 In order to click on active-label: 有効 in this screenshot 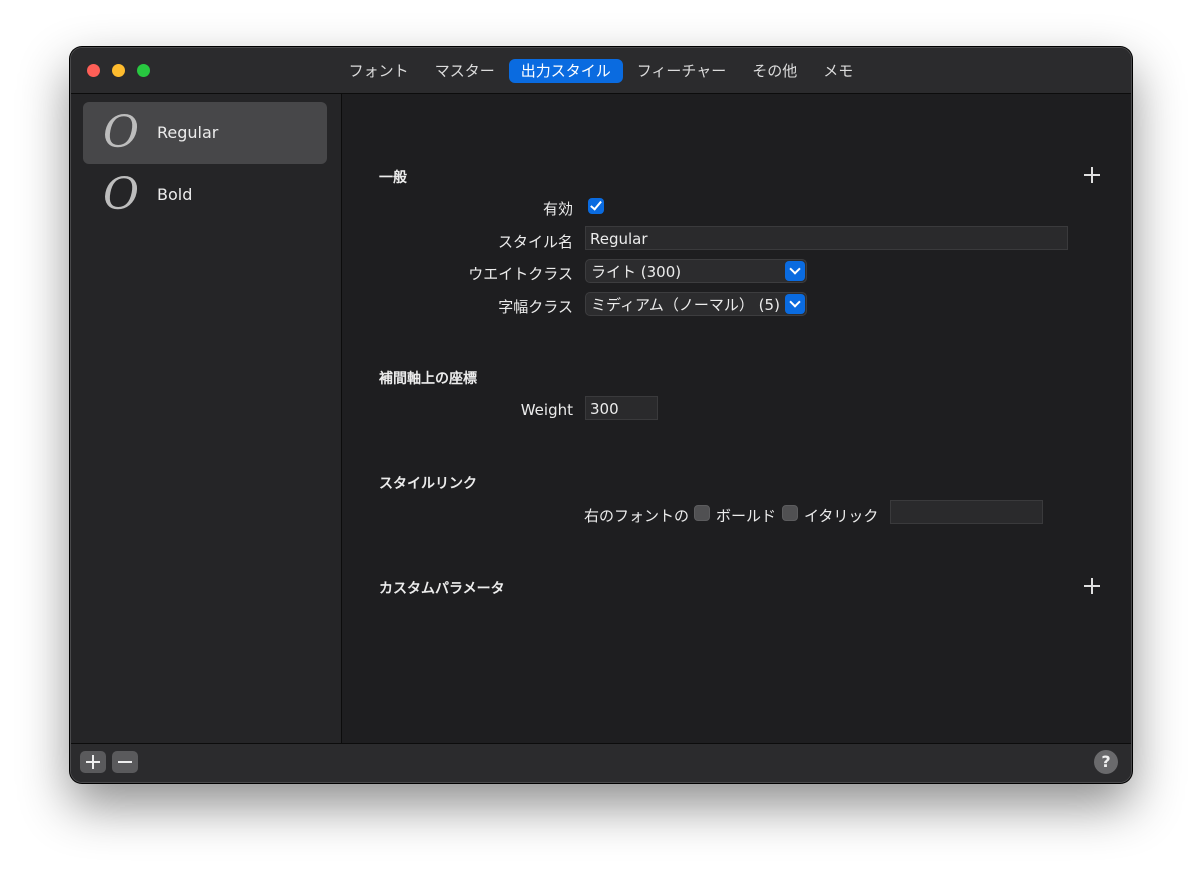, I will do `click(557, 209)`.